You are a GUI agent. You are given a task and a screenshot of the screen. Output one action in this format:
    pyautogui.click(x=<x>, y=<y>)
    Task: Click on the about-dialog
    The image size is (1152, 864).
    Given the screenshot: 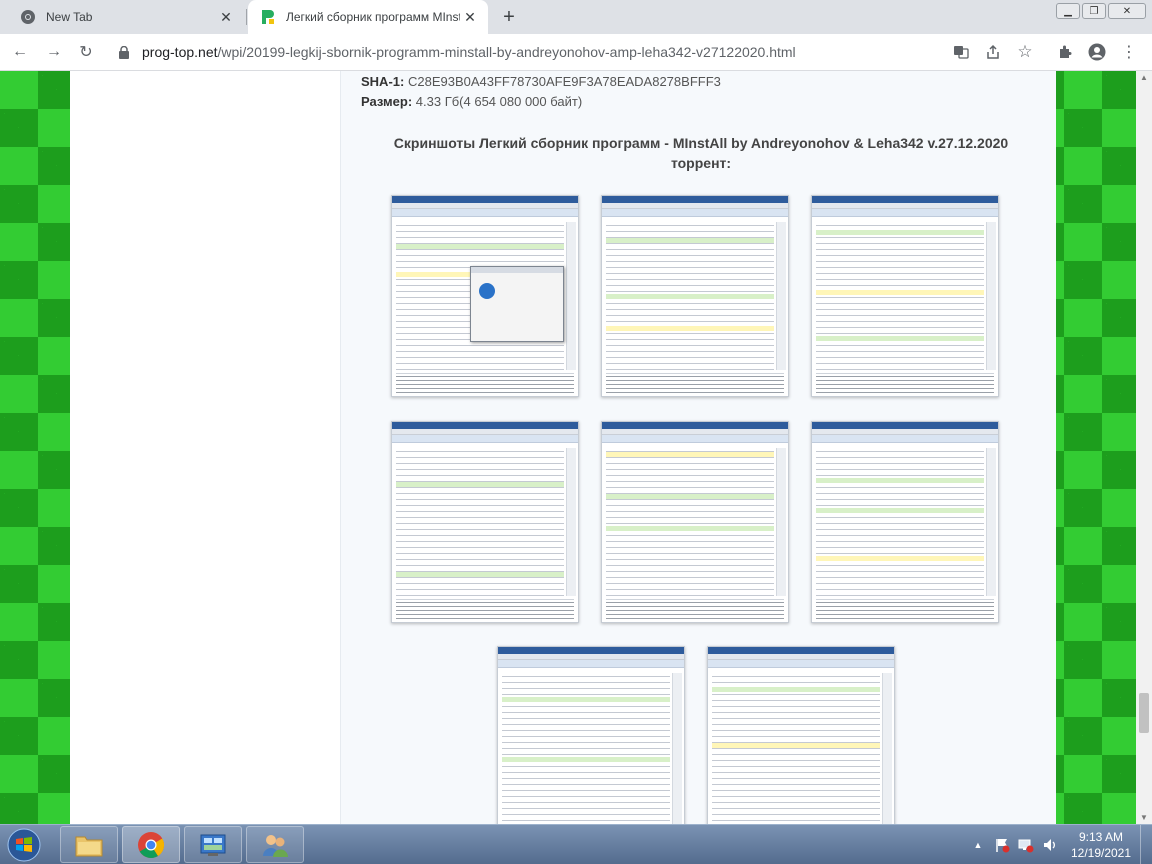 What is the action you would take?
    pyautogui.click(x=517, y=304)
    